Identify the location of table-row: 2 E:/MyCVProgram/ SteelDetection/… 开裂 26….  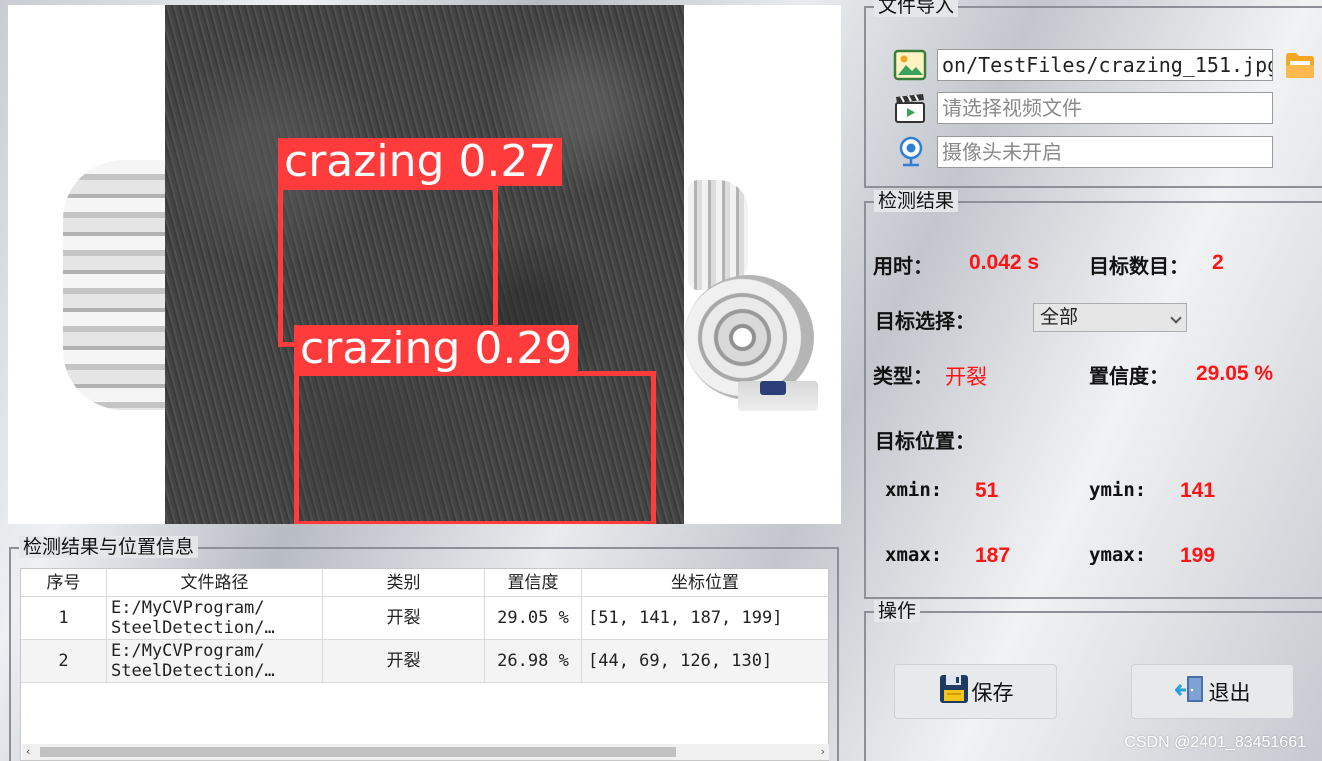
(424, 661).